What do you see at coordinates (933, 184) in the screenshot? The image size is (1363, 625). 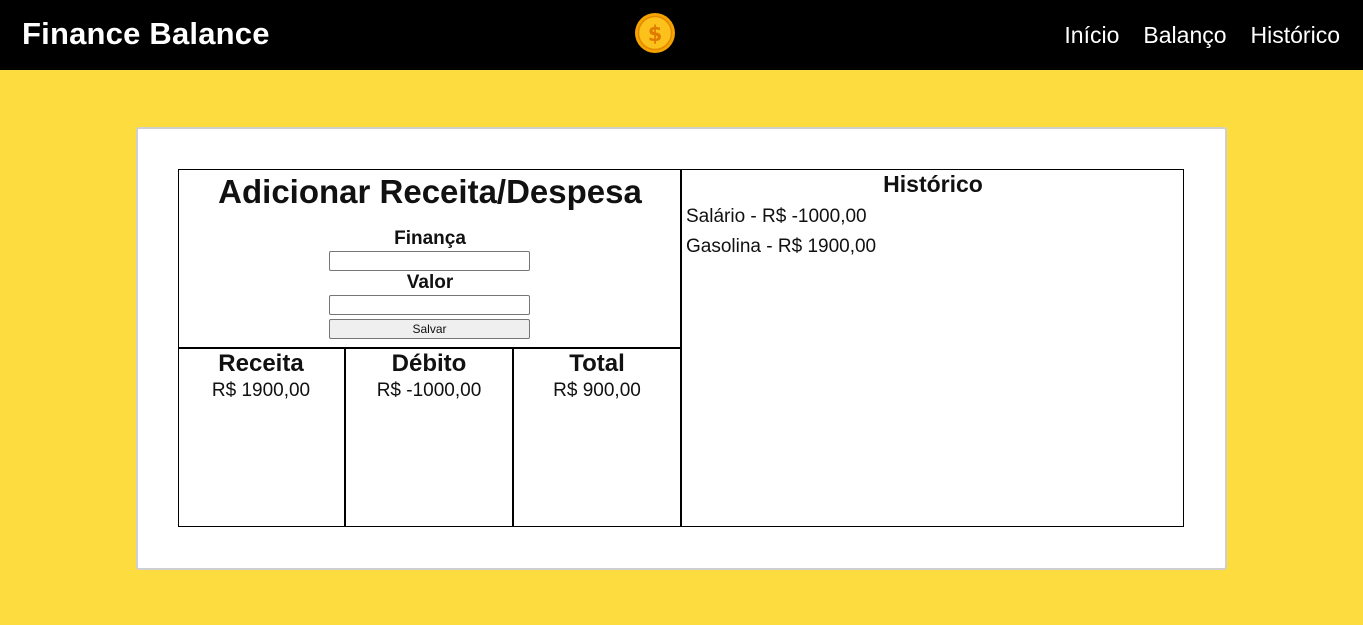 I see `history-title: Histórico` at bounding box center [933, 184].